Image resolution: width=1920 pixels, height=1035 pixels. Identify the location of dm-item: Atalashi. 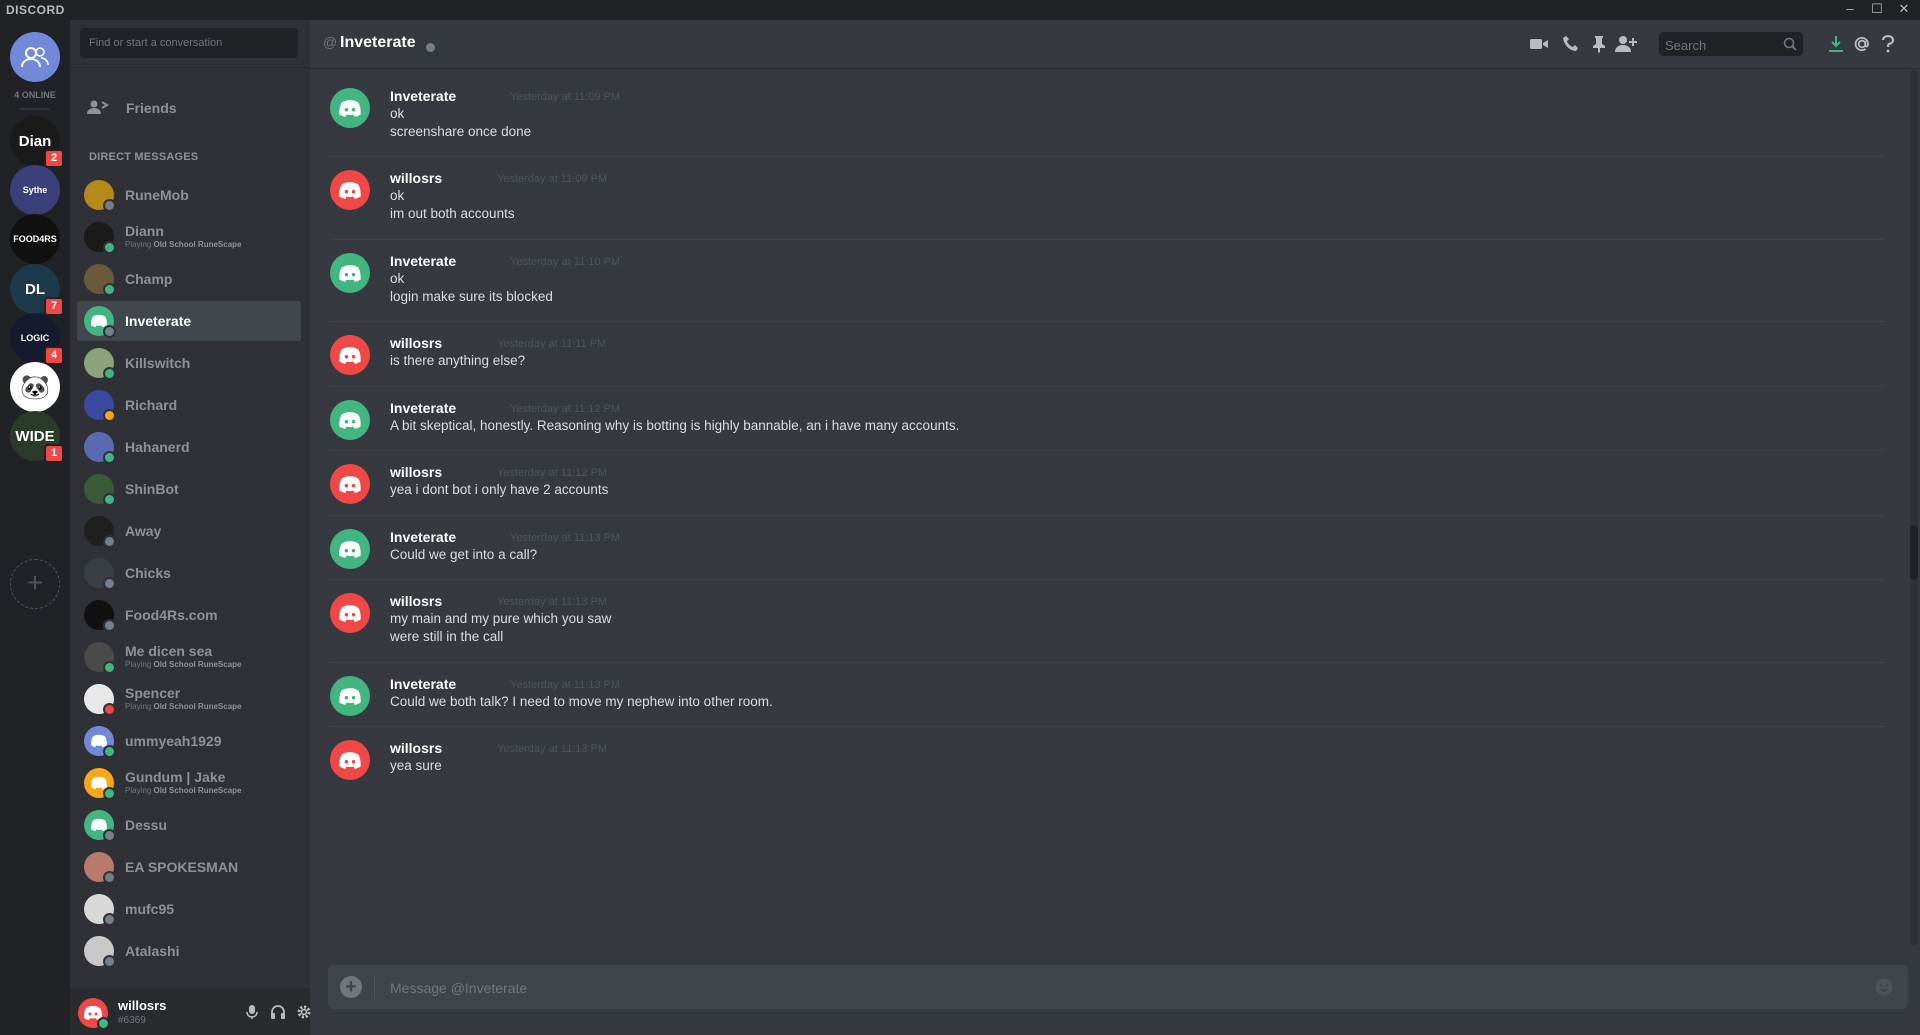
(189, 951).